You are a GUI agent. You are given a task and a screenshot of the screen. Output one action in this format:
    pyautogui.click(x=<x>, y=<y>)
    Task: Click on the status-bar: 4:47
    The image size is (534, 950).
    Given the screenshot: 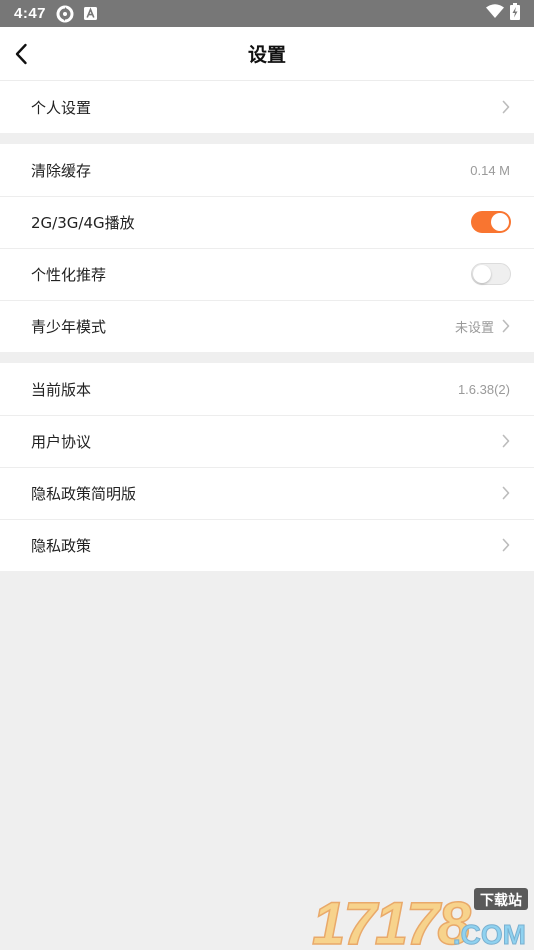 What is the action you would take?
    pyautogui.click(x=267, y=13)
    